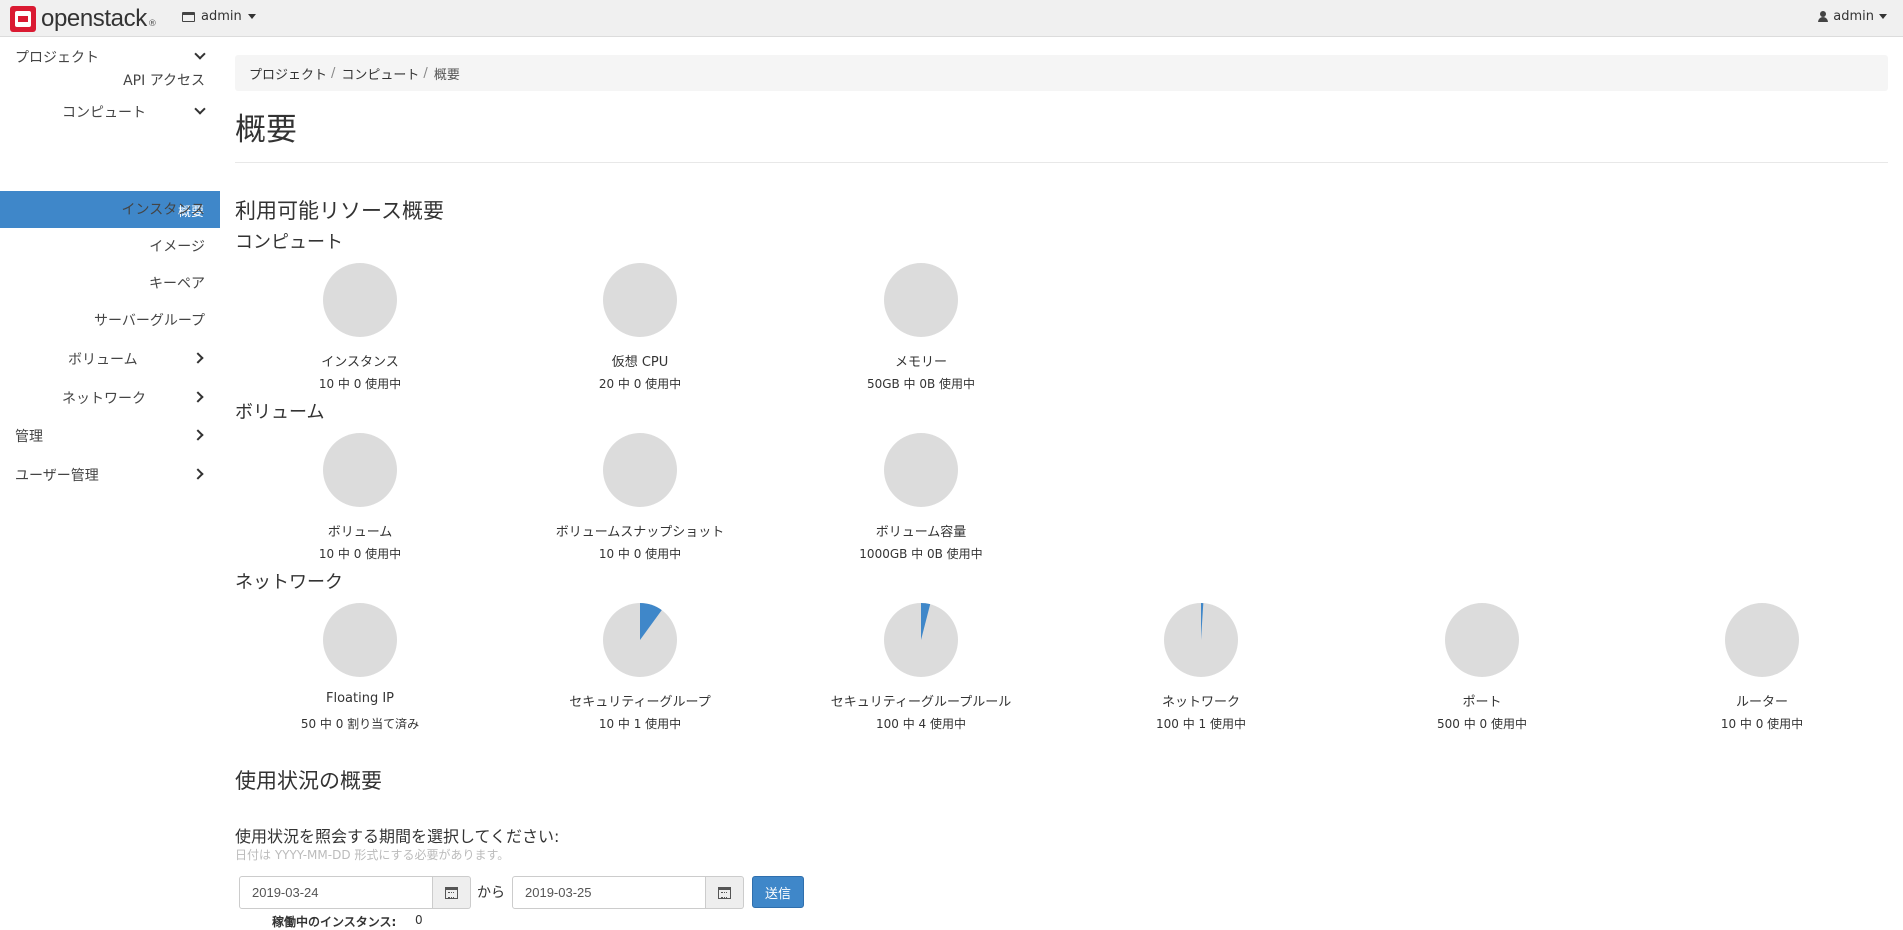 This screenshot has height=930, width=1903. What do you see at coordinates (142, 283) in the screenshot?
I see `sidebar-item-keypairs: キーペア` at bounding box center [142, 283].